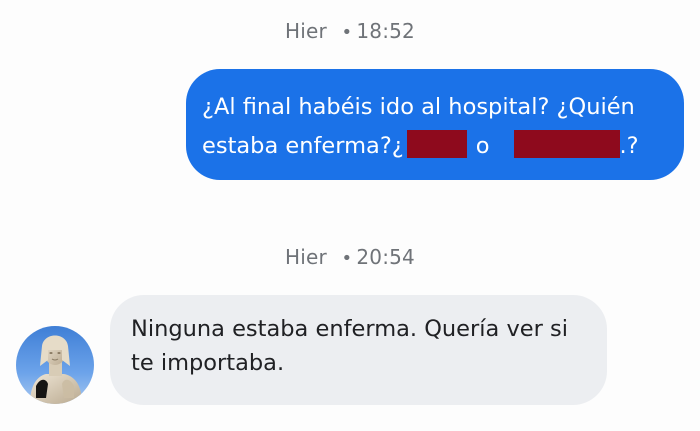 The image size is (700, 431). Describe the element at coordinates (482, 146) in the screenshot. I see `outgoing-text-middle: o` at that location.